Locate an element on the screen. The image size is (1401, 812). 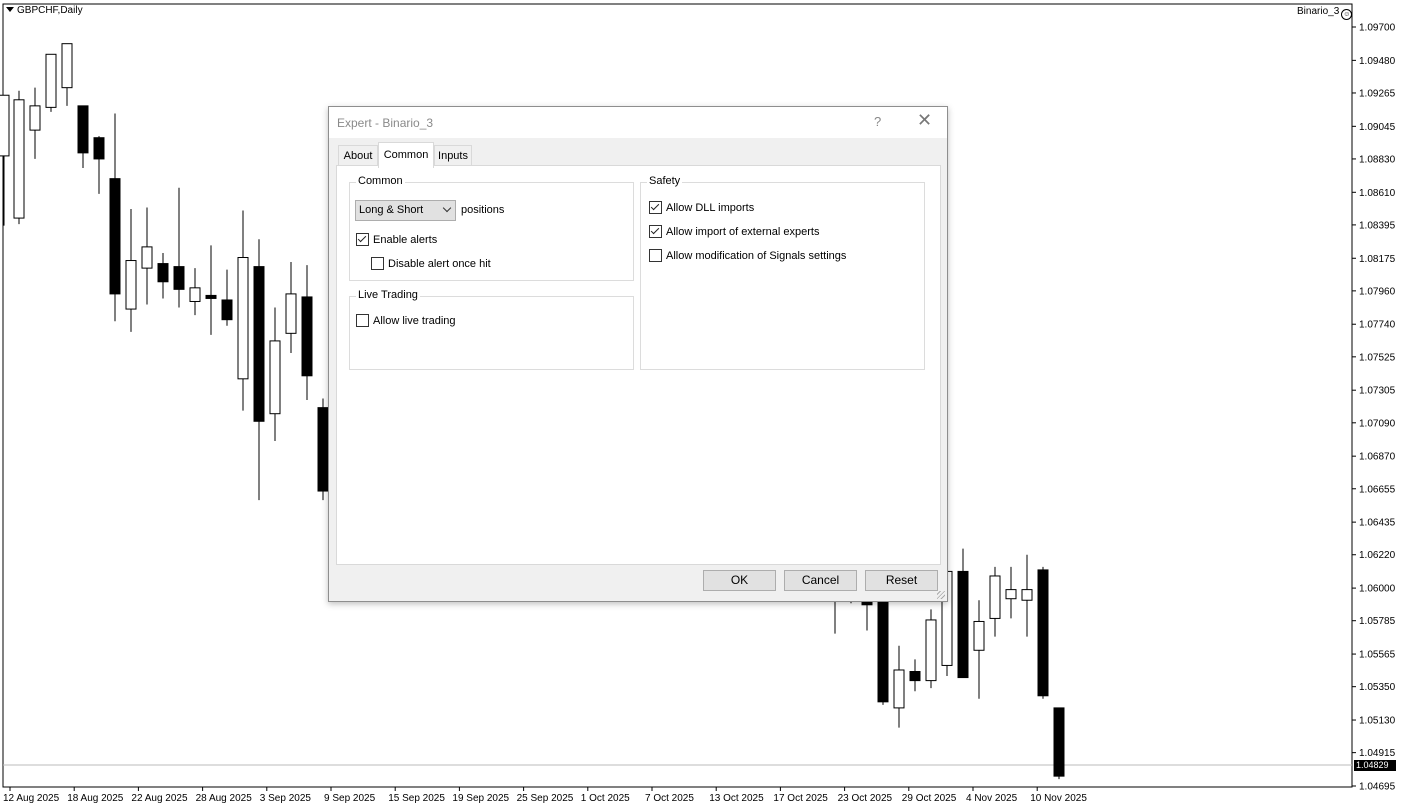
date-label: 13 Oct 2025 is located at coordinates (736, 798).